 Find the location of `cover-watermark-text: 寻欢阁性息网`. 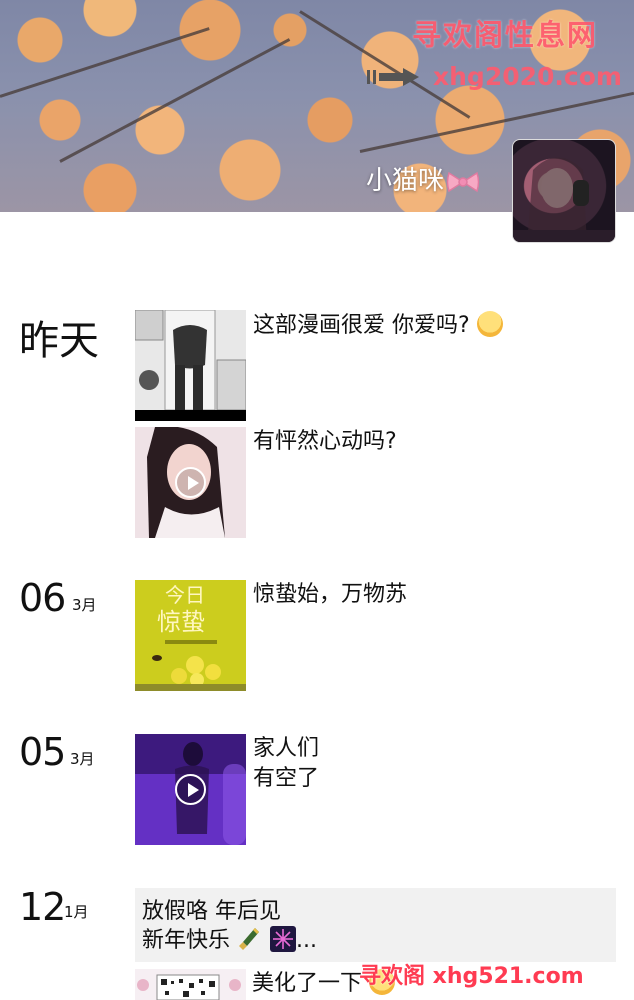

cover-watermark-text: 寻欢阁性息网 is located at coordinates (505, 35).